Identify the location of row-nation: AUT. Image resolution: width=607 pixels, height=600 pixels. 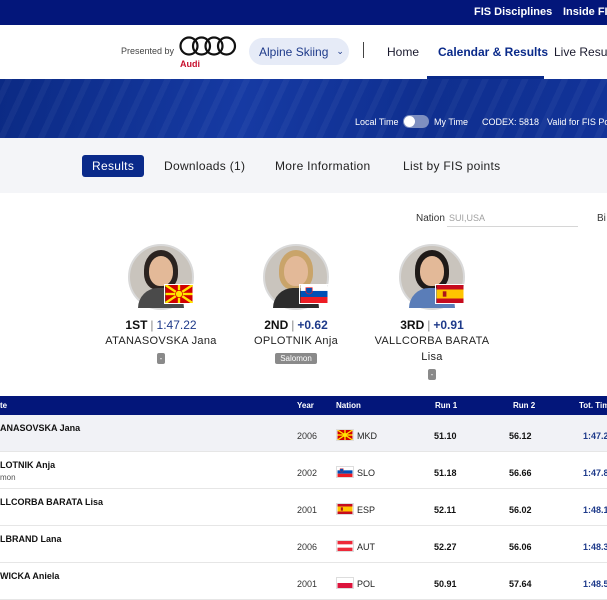
(366, 547).